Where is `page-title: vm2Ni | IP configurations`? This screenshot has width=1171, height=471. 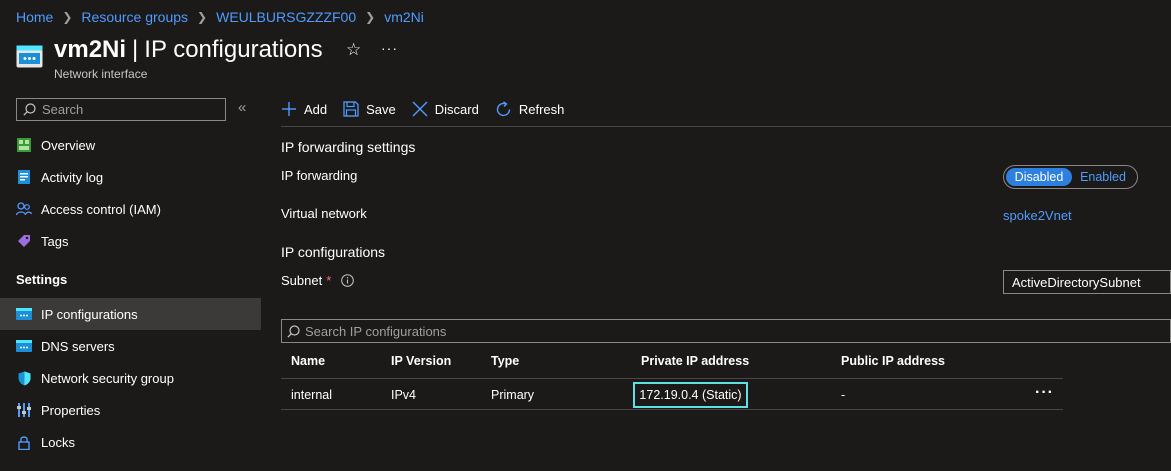
page-title: vm2Ni | IP configurations is located at coordinates (188, 50).